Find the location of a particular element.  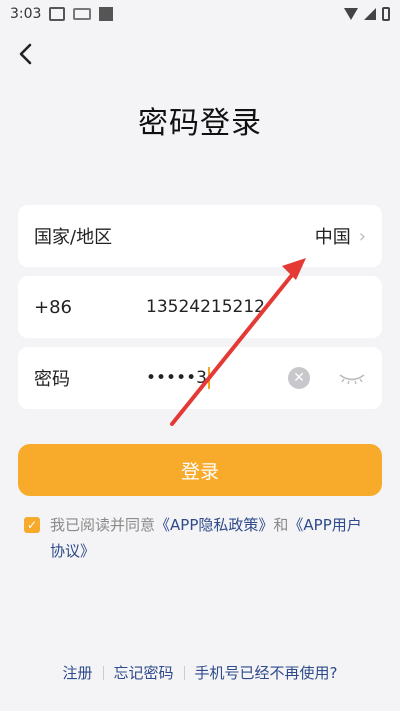

text-cursor is located at coordinates (208, 378).